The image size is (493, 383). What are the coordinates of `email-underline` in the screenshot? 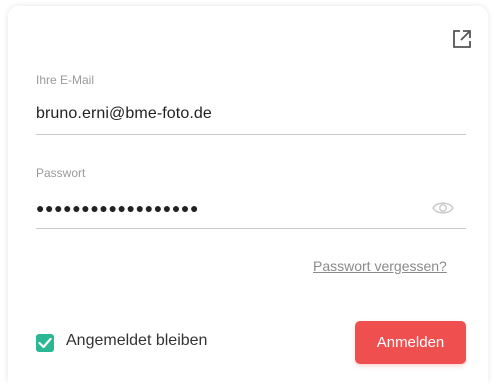 It's located at (251, 134).